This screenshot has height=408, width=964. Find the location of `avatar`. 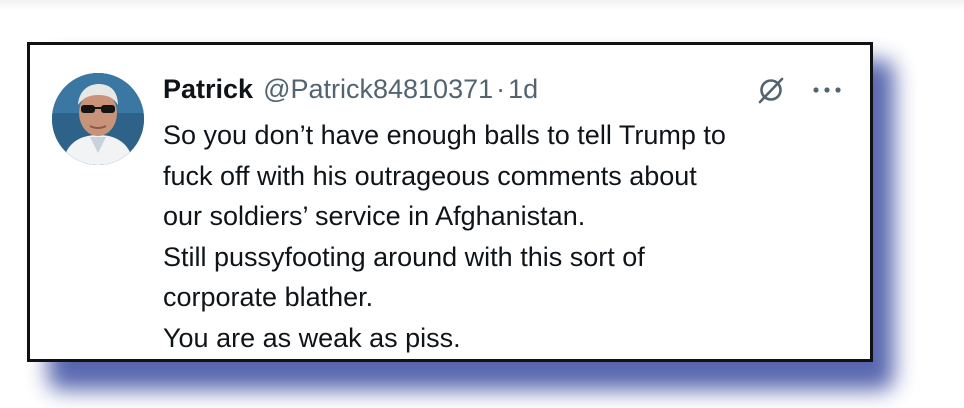

avatar is located at coordinates (98, 119).